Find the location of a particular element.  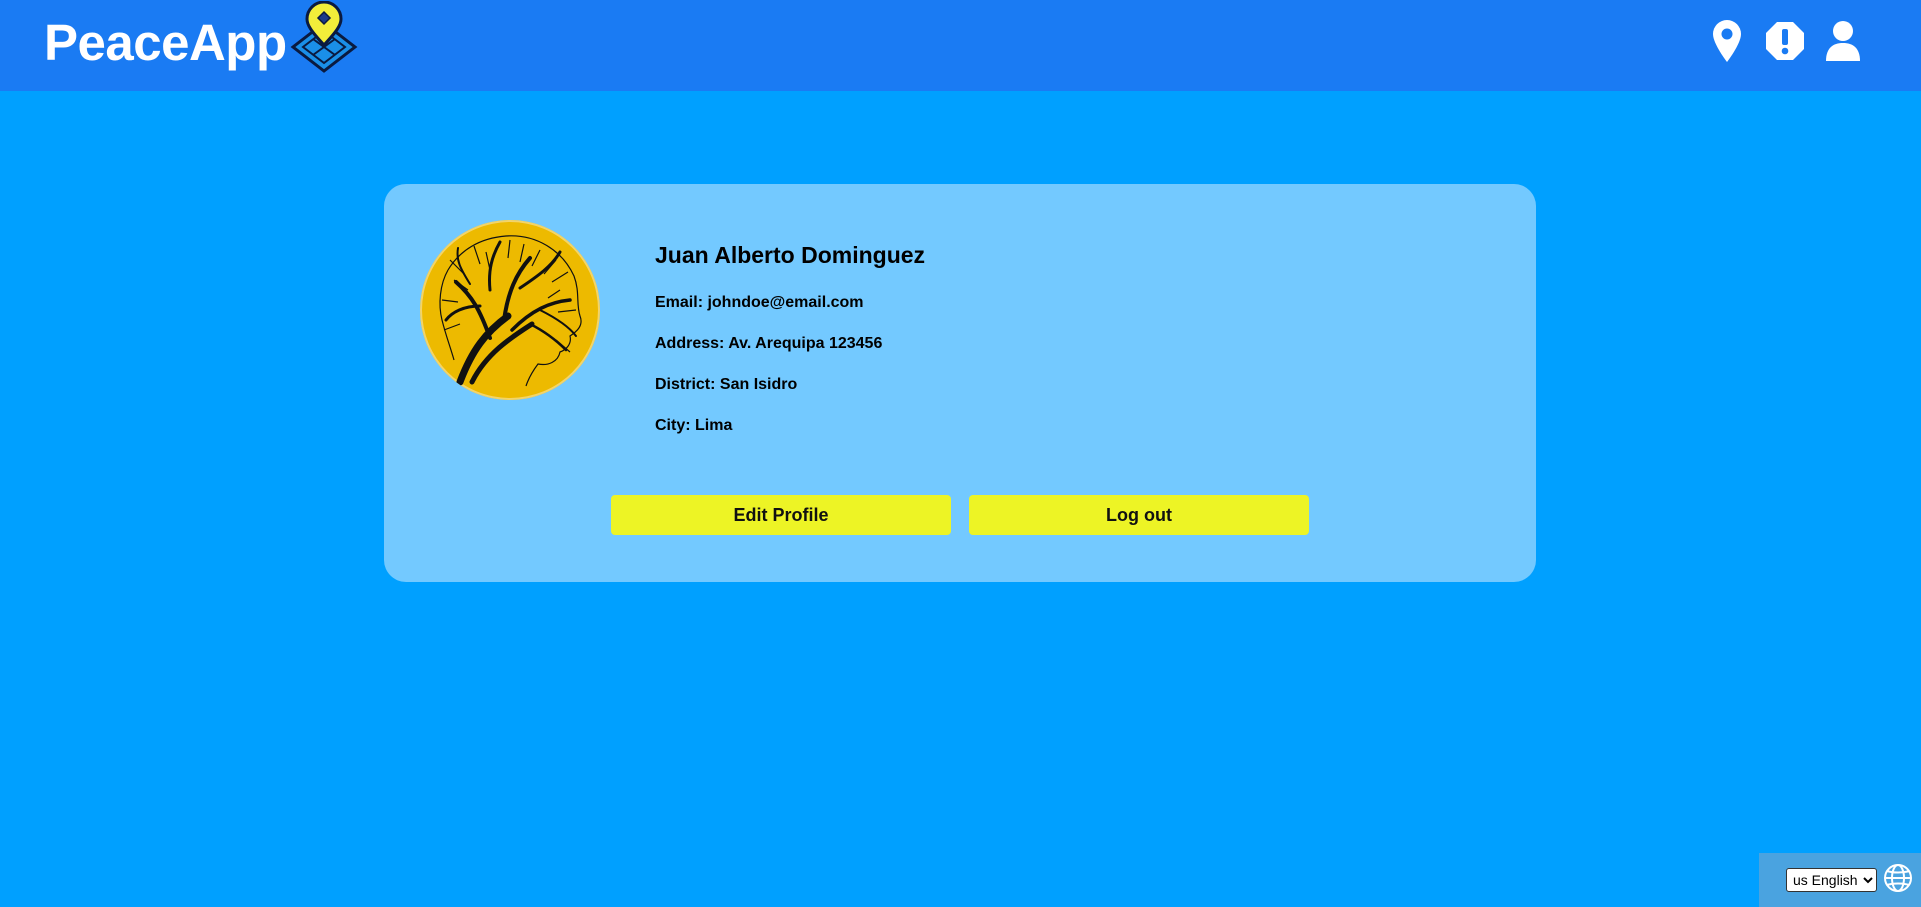

user-icon is located at coordinates (1843, 41).